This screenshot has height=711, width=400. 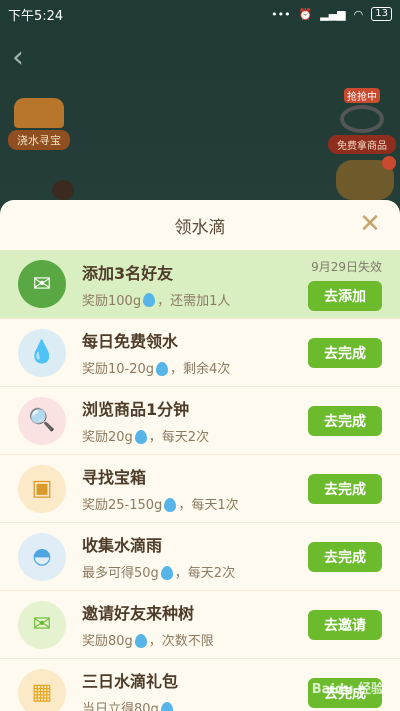 I want to click on task-text: 添加3名好友奖励100g ，还需加1人, so click(x=195, y=284).